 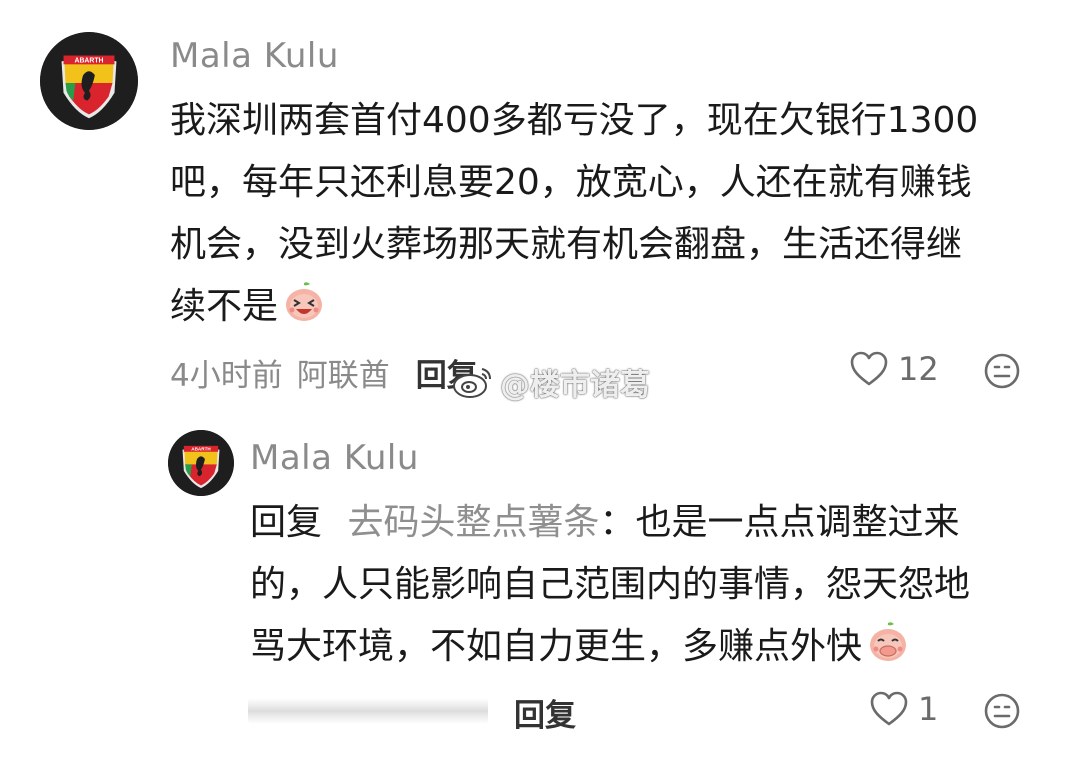 I want to click on watermark-text: @楼市诸葛, so click(x=575, y=385).